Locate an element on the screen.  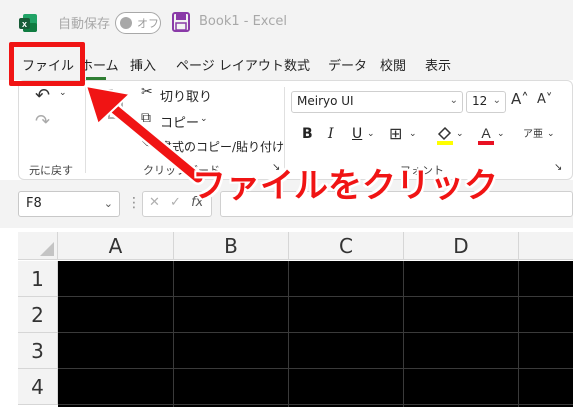
tab-page-layout: ページ レイアウト is located at coordinates (230, 64).